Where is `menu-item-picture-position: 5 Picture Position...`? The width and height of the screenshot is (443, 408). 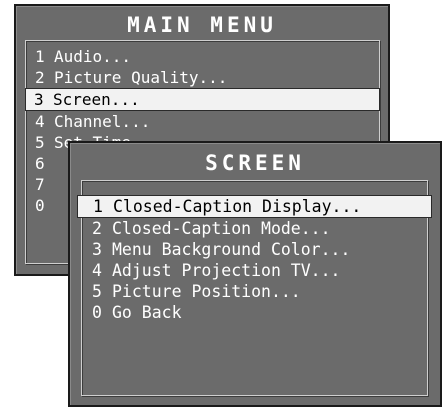 menu-item-picture-position: 5 Picture Position... is located at coordinates (254, 291).